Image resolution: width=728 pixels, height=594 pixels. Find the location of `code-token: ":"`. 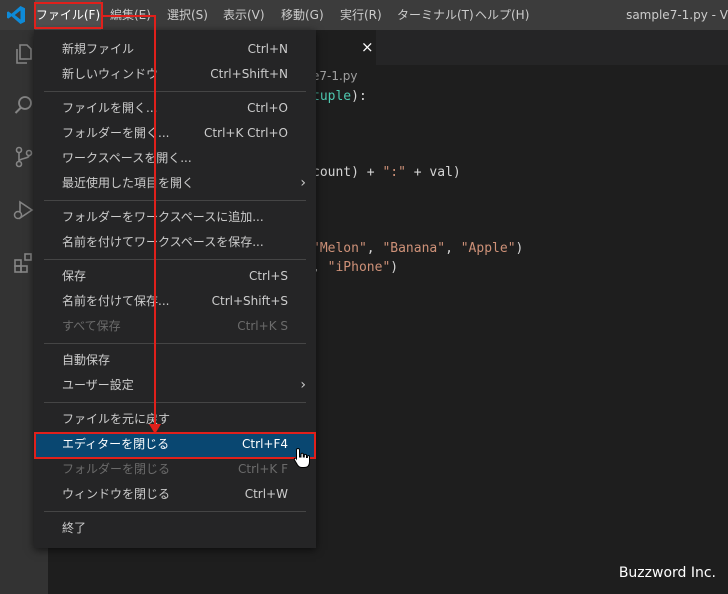

code-token: ":" is located at coordinates (394, 172).